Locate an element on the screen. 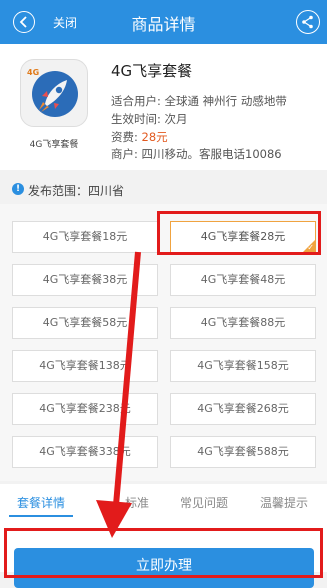 The height and width of the screenshot is (588, 327). annotation-arrow-icon is located at coordinates (118, 394).